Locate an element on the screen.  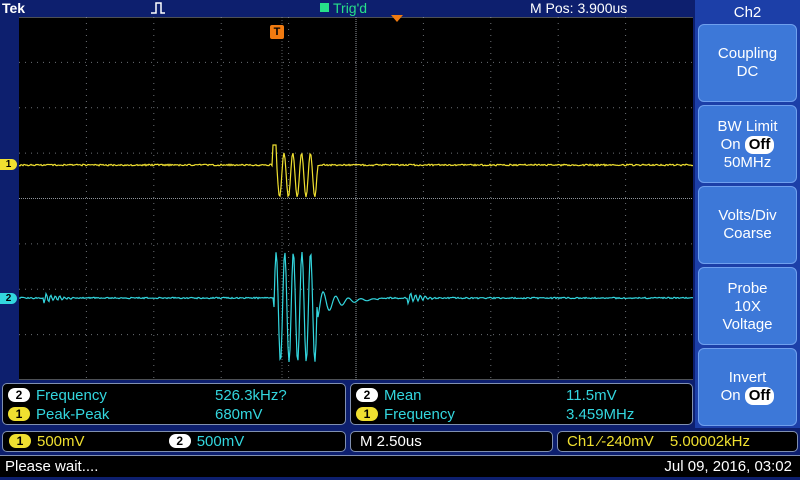
invert-on: On is located at coordinates (731, 395).